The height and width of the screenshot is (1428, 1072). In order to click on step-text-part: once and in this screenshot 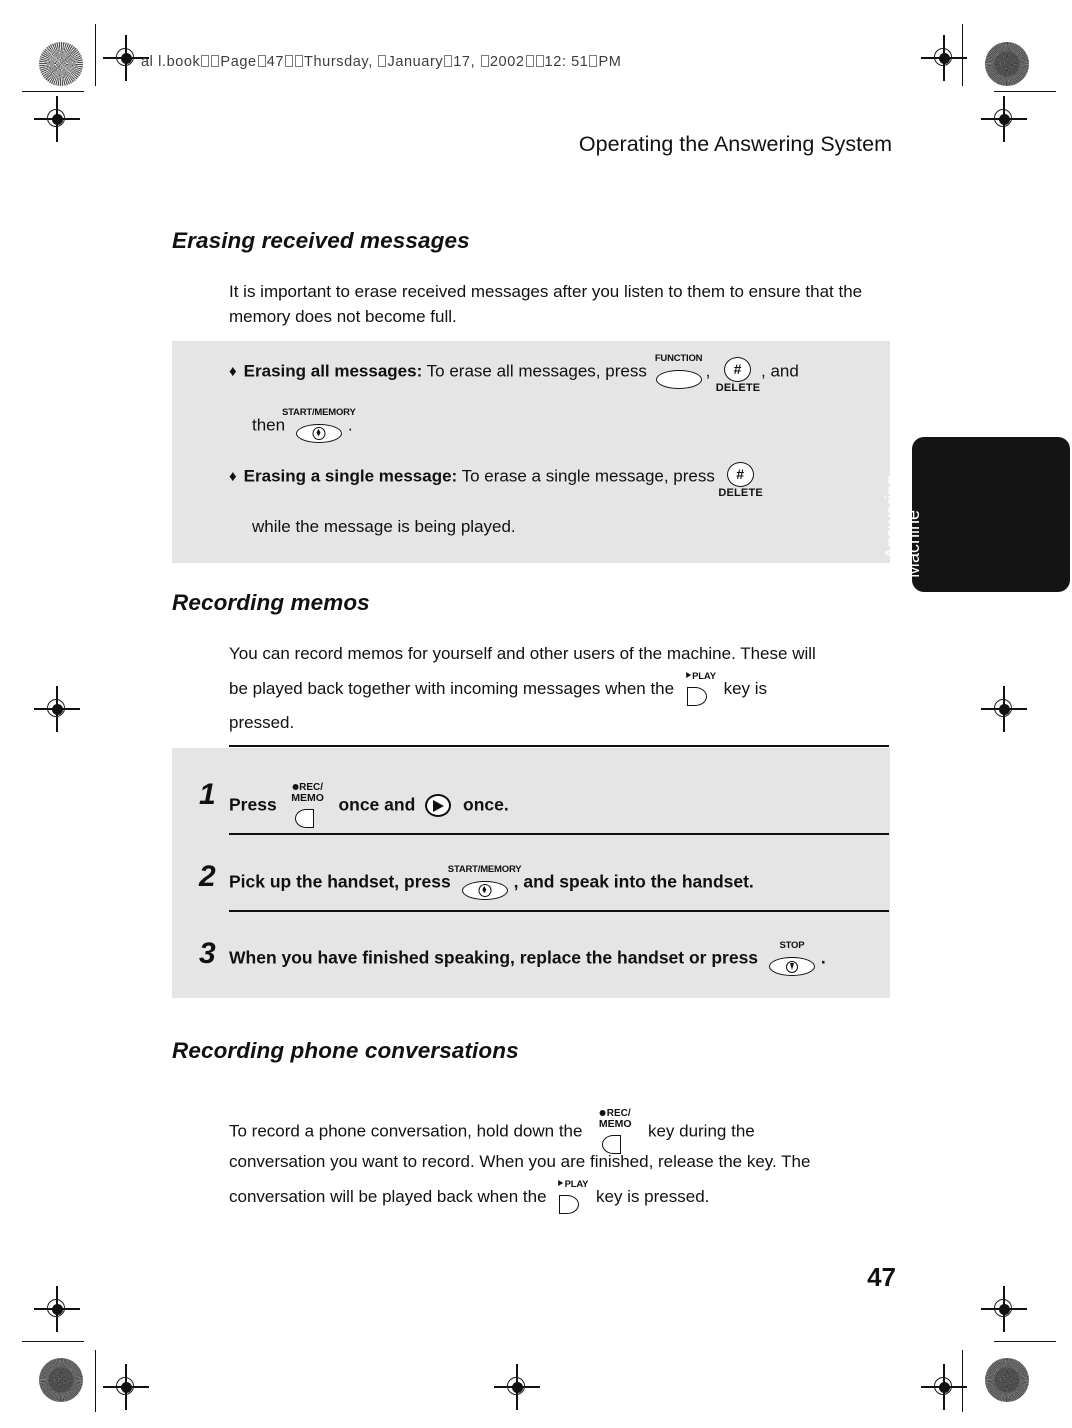, I will do `click(377, 804)`.